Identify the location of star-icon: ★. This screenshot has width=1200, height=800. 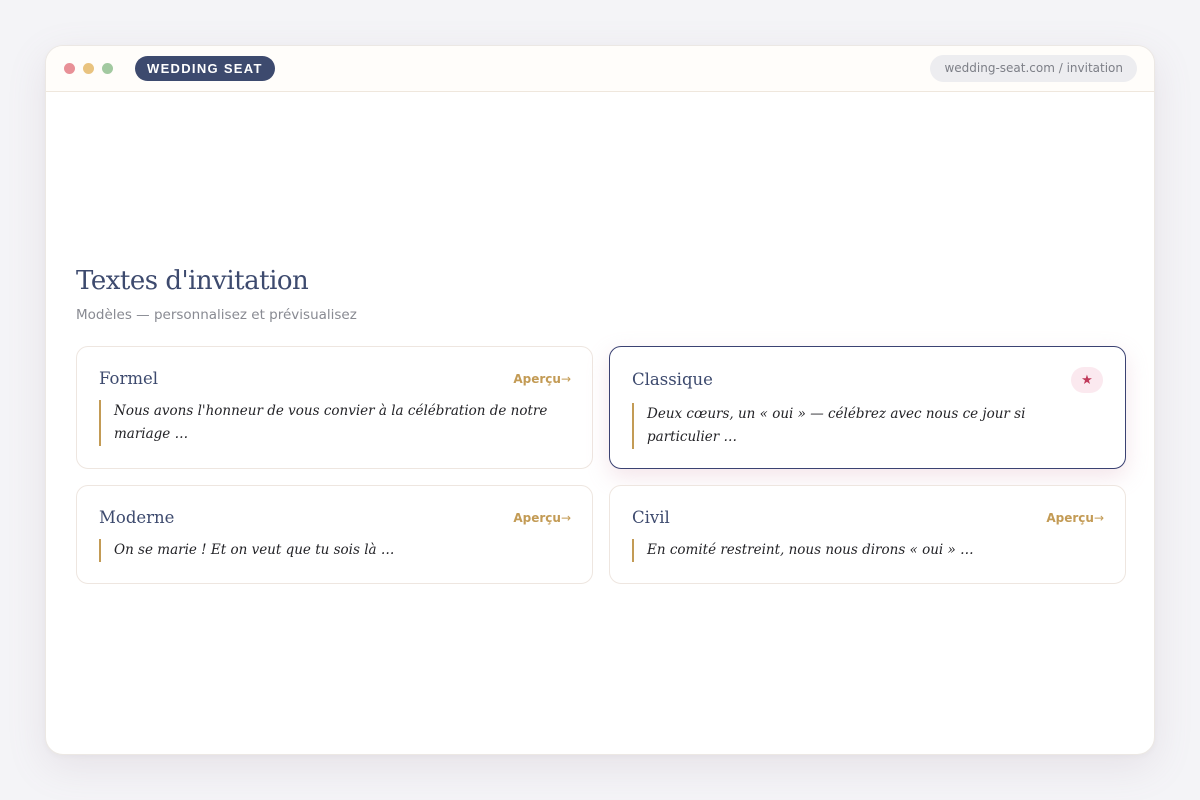
(1087, 380).